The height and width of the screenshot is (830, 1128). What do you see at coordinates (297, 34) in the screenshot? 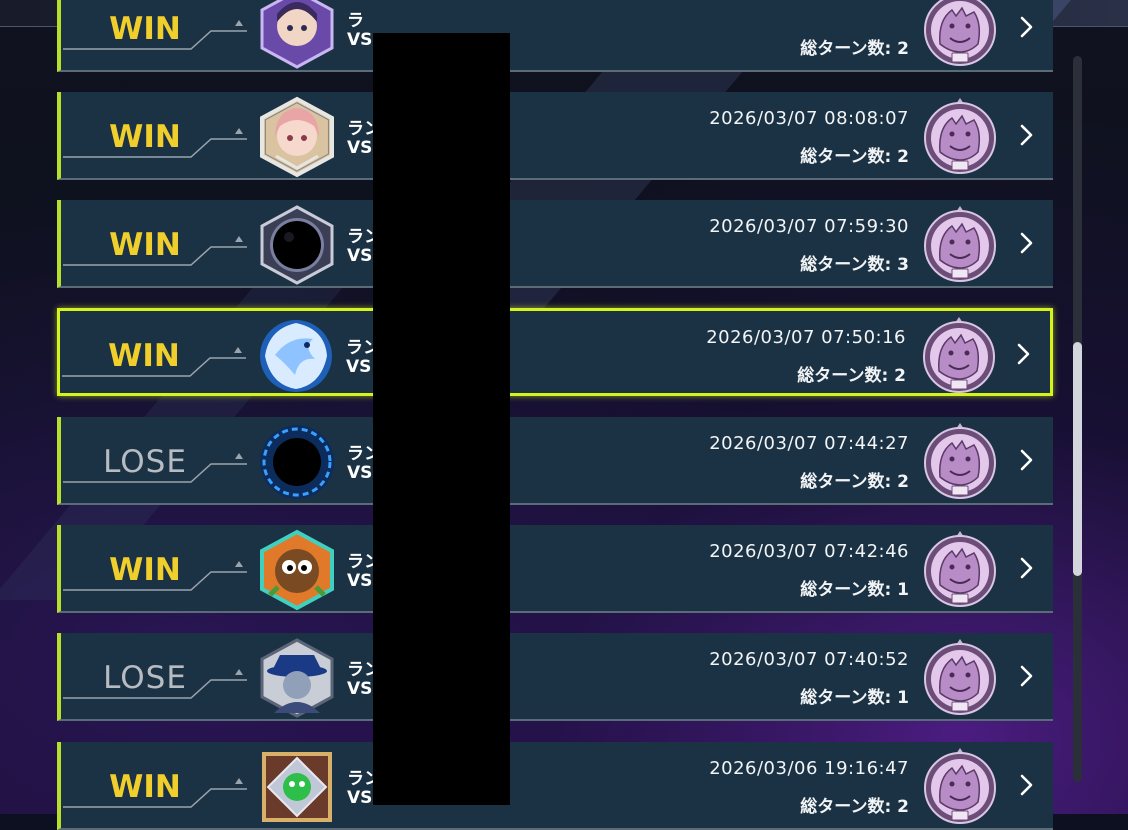
I see `anime-girl-purple-icon` at bounding box center [297, 34].